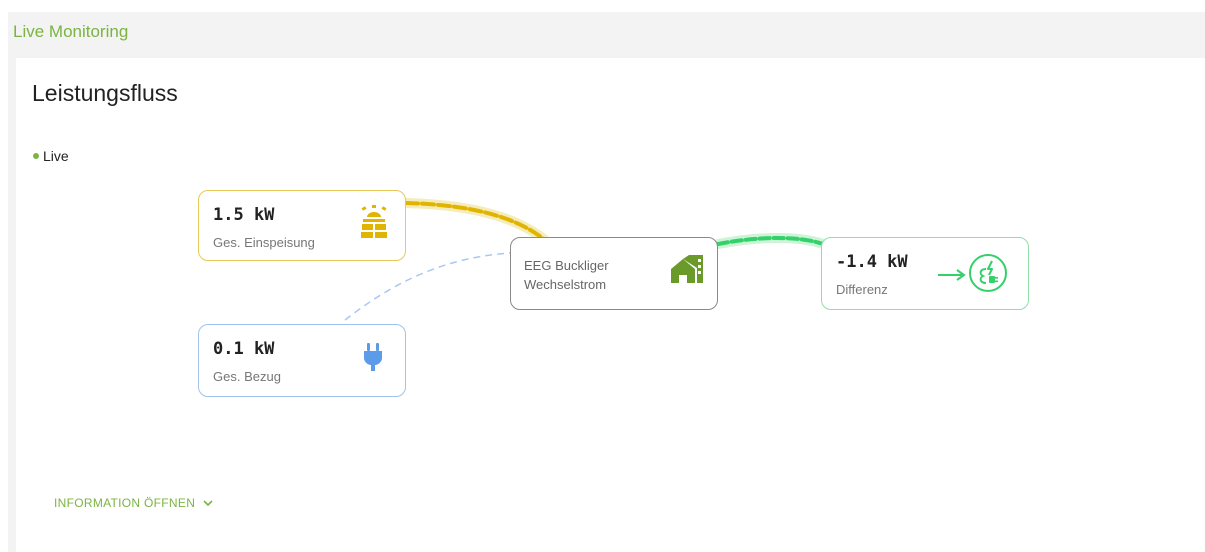  Describe the element at coordinates (264, 242) in the screenshot. I see `solar-label: Ges. Einspeisung` at that location.